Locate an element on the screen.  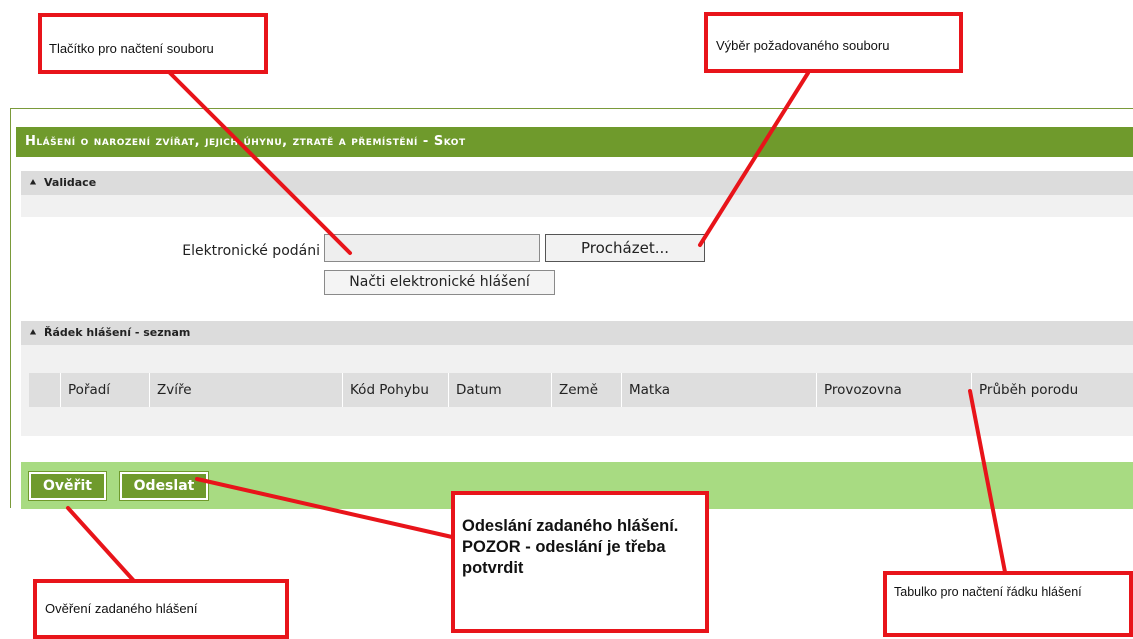
list-section-header: ⯅ Řádek hlášení - seznam is located at coordinates (577, 333).